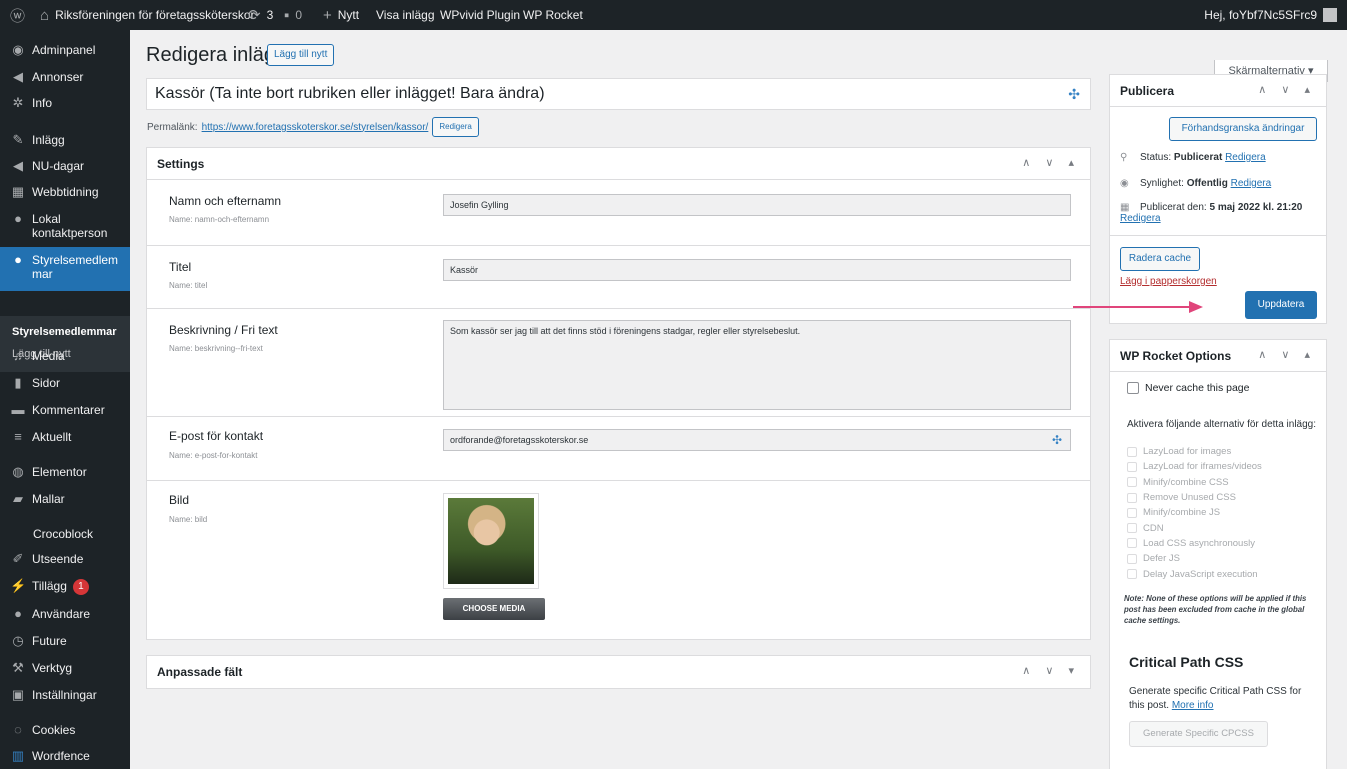 The width and height of the screenshot is (1347, 769). What do you see at coordinates (1245, 157) in the screenshot?
I see `status-edit-link: Redigera` at bounding box center [1245, 157].